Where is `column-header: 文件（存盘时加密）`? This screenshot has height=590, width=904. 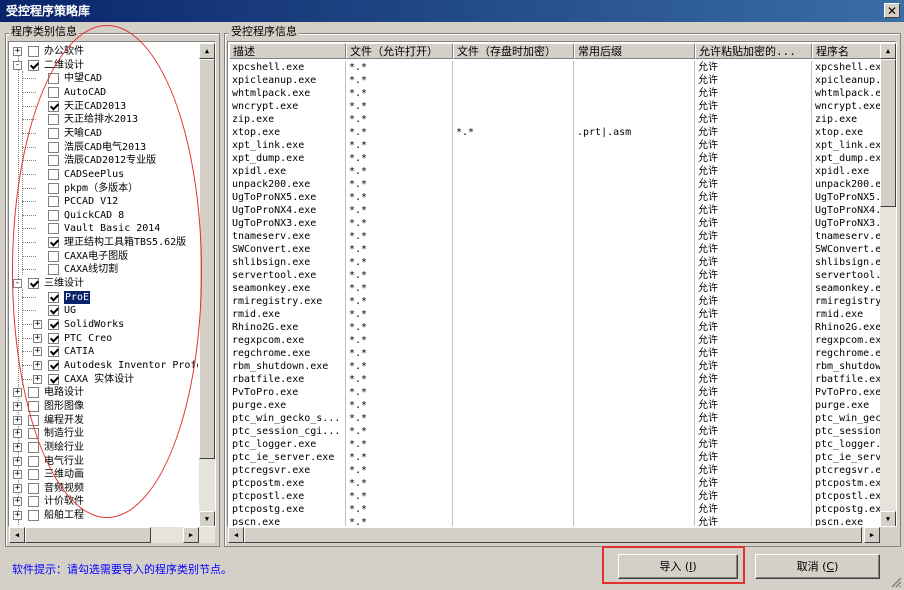 column-header: 文件（存盘时加密） is located at coordinates (513, 51).